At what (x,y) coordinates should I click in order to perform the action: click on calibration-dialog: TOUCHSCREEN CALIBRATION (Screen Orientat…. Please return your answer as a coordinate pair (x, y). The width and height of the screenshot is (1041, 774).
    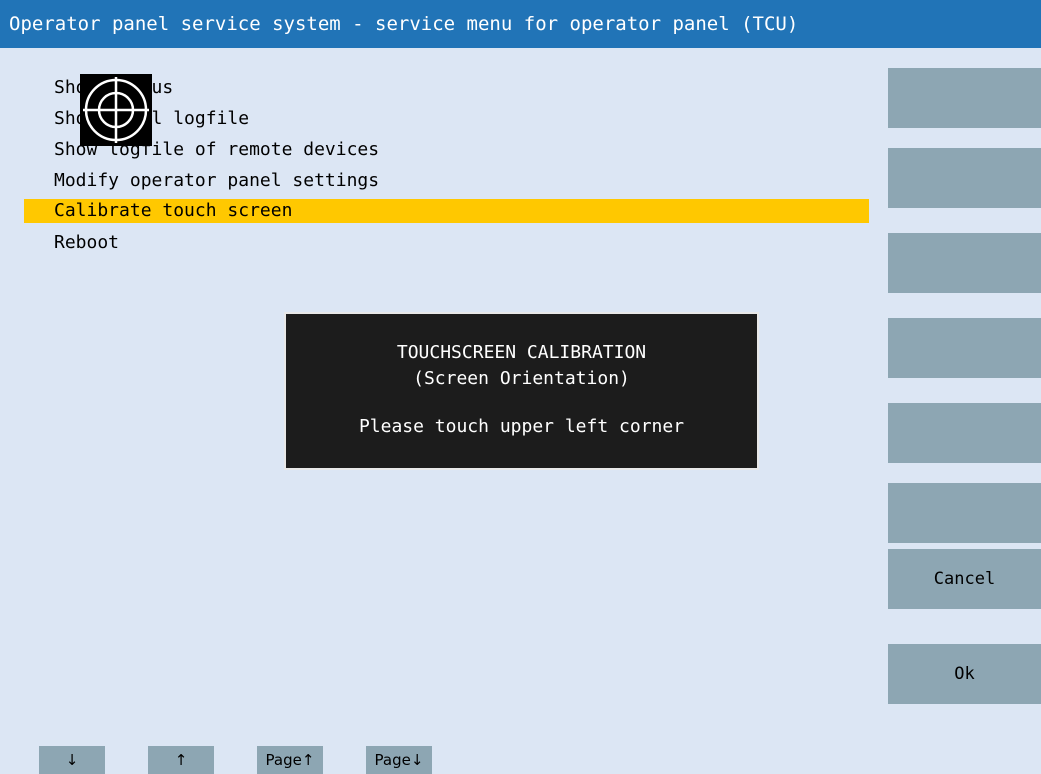
    Looking at the image, I should click on (521, 391).